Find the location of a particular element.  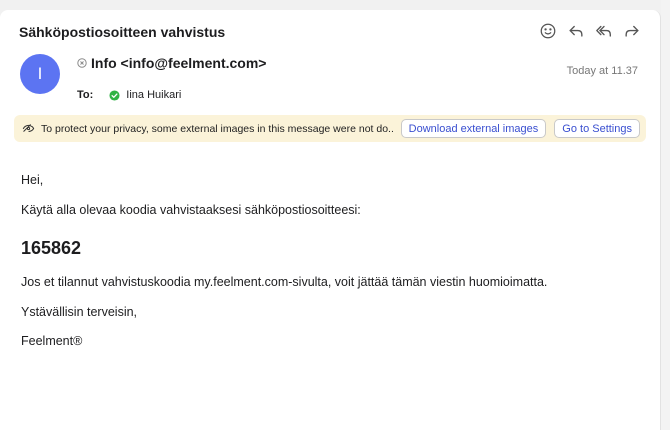

message-toolbar is located at coordinates (590, 31).